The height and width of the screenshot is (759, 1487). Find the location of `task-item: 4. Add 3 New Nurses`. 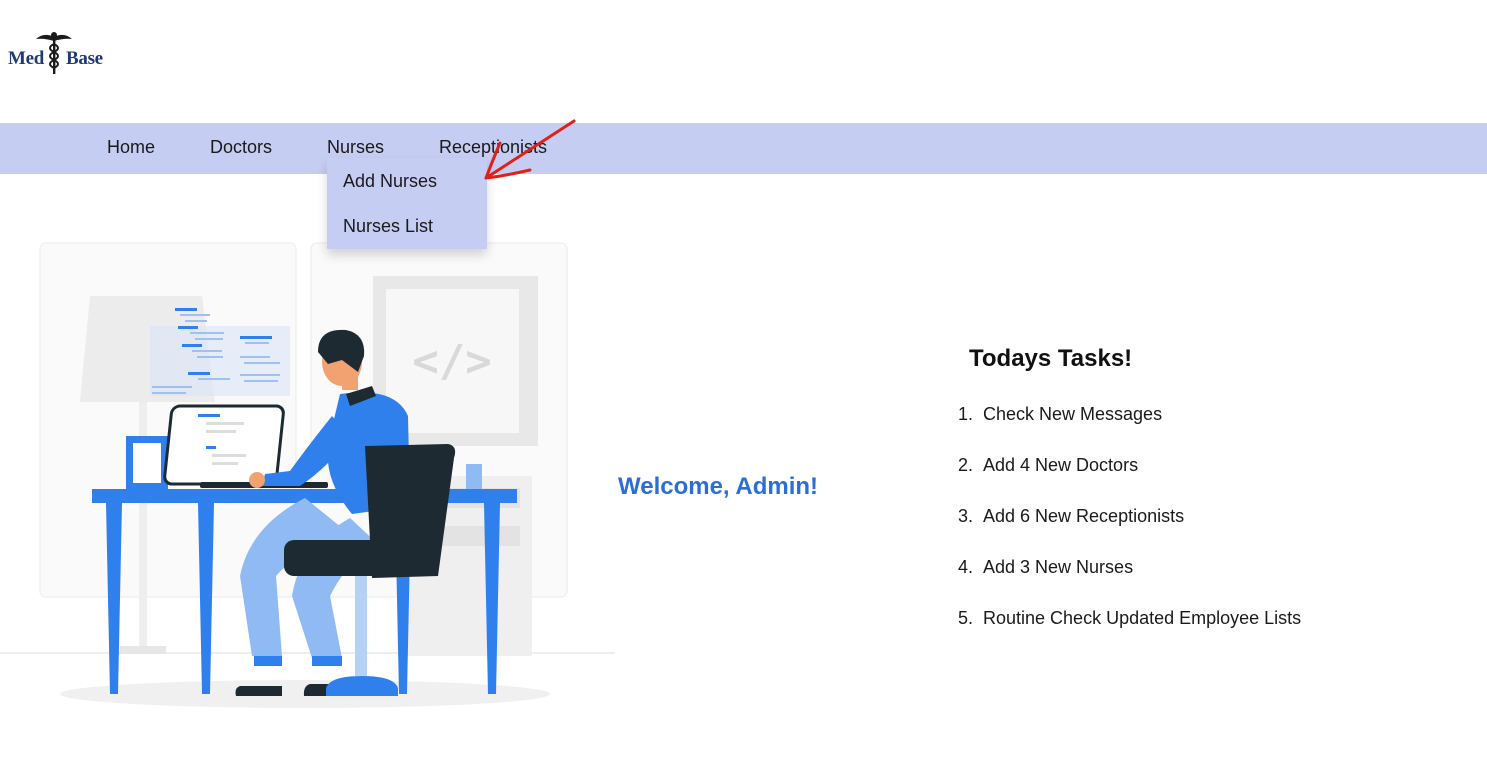

task-item: 4. Add 3 New Nurses is located at coordinates (1129, 582).